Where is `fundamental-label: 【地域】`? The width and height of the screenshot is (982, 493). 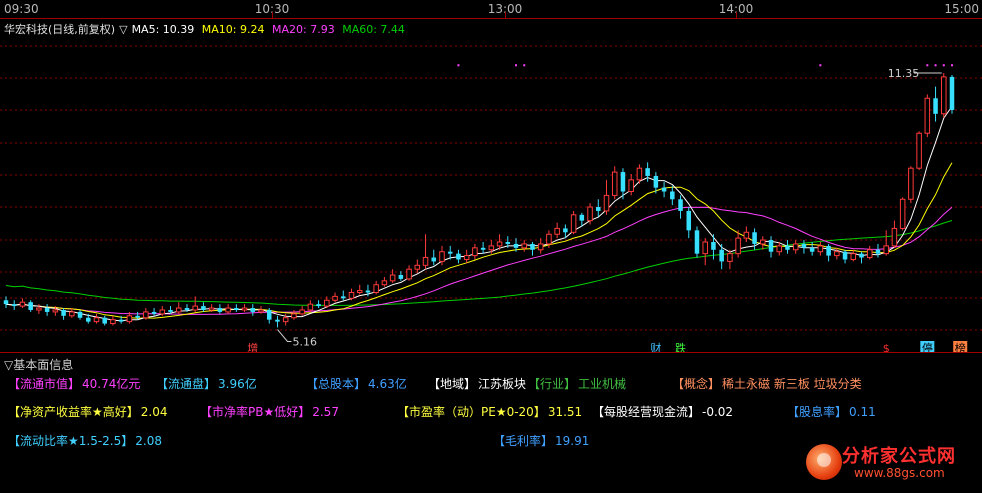 fundamental-label: 【地域】 is located at coordinates (452, 384).